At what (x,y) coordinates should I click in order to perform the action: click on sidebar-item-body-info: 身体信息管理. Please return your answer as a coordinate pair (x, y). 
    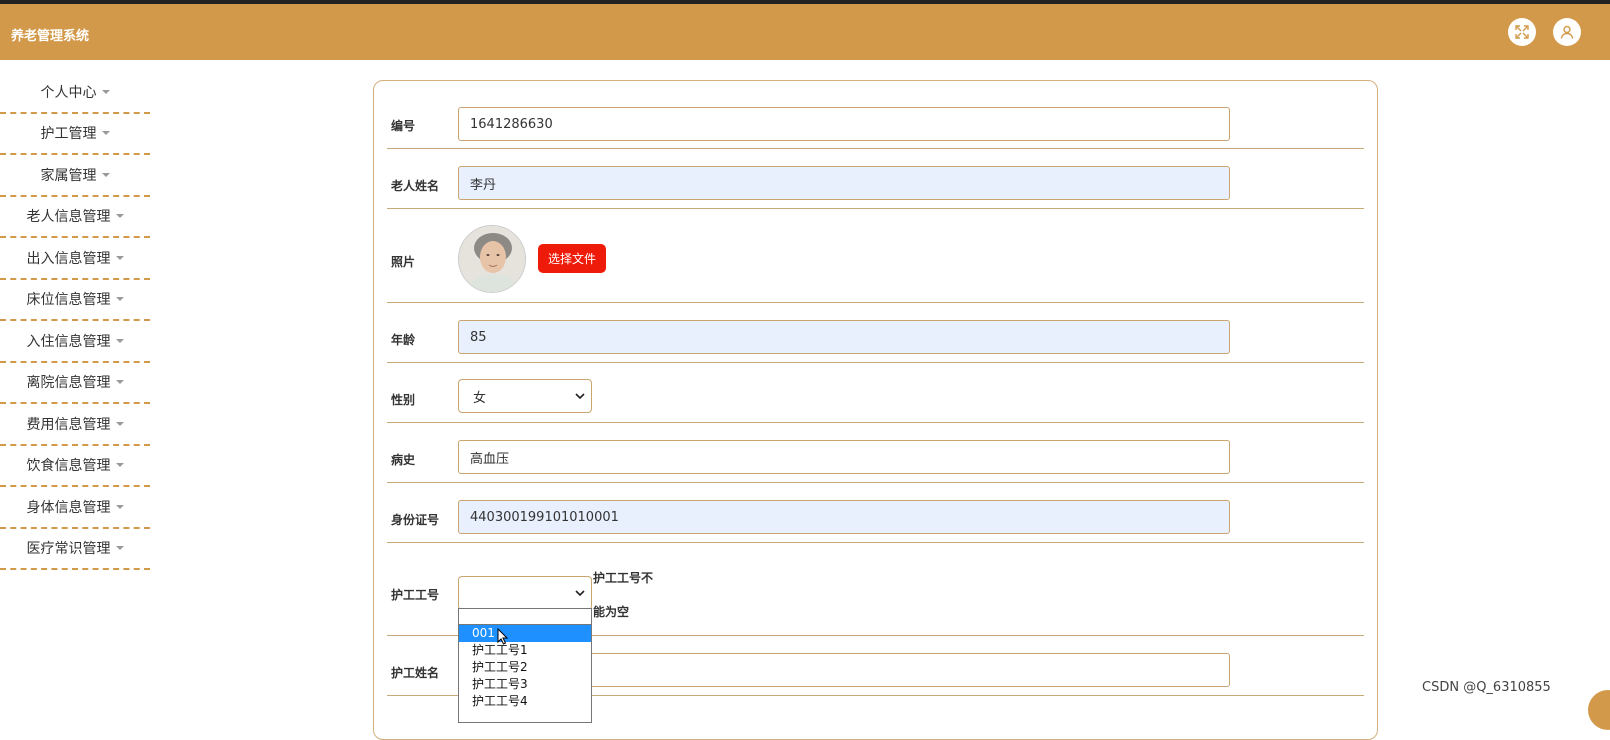
    Looking at the image, I should click on (75, 508).